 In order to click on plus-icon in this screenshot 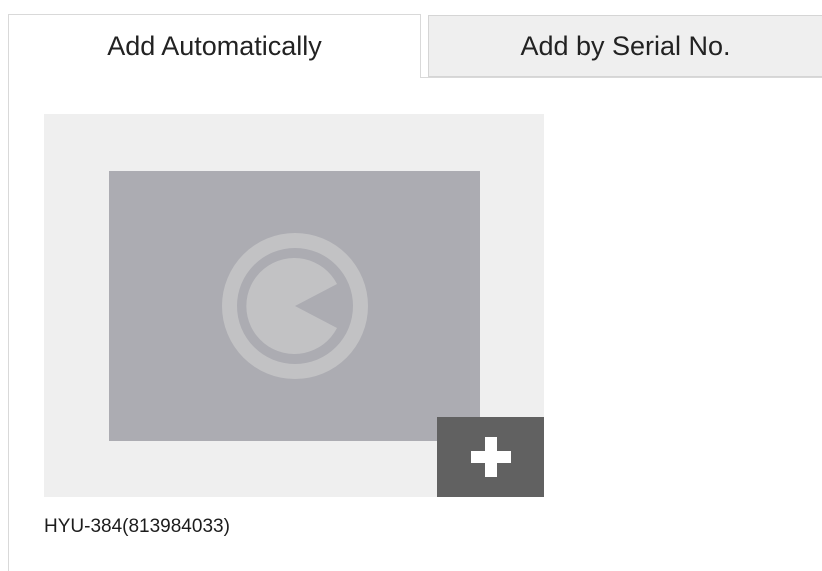, I will do `click(490, 457)`.